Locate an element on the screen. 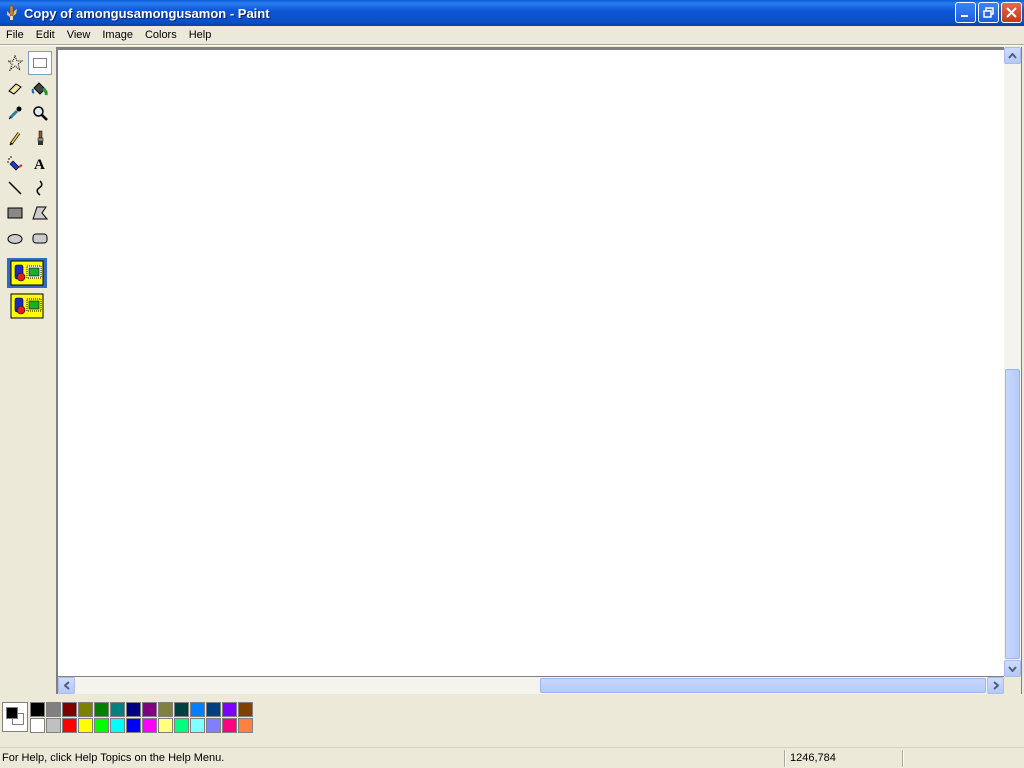  arrow-left-icon is located at coordinates (66, 685).